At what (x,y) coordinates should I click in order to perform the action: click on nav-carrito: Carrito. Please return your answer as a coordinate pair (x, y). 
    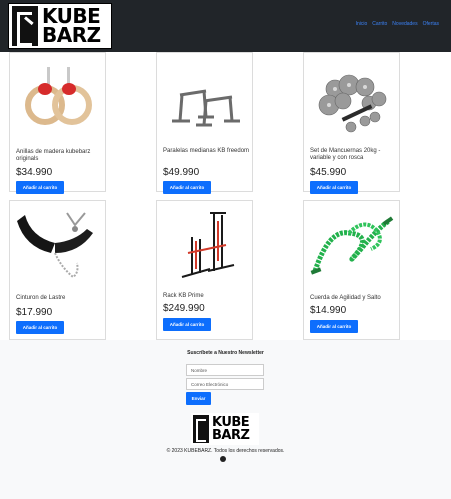
    Looking at the image, I should click on (379, 24).